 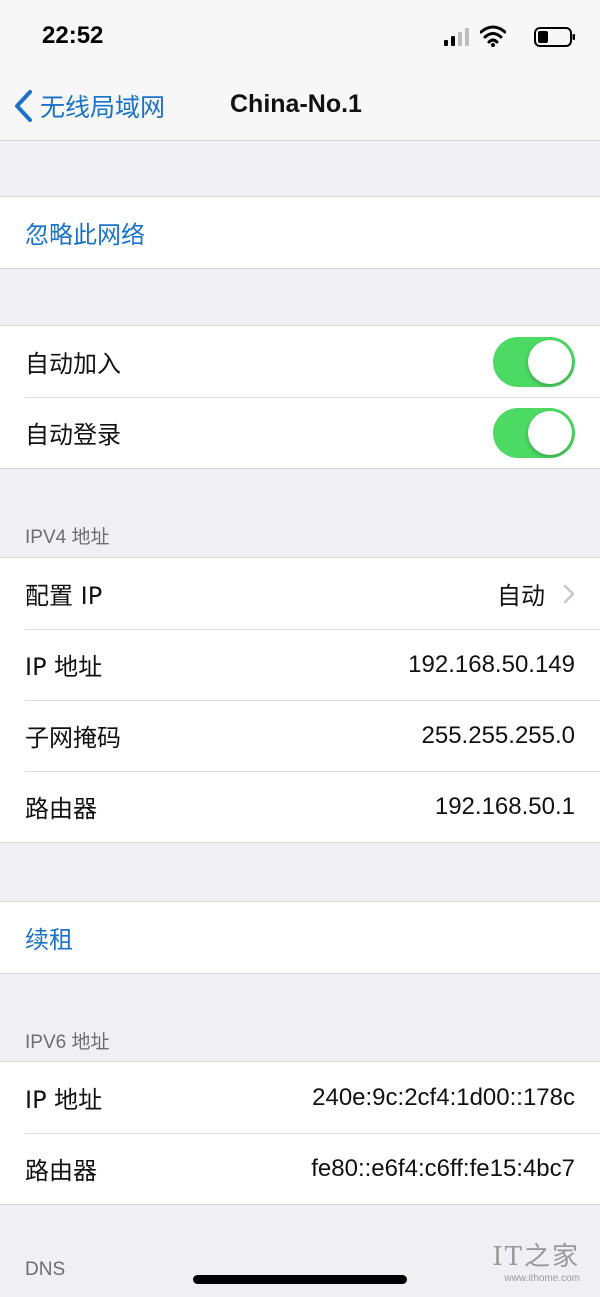 I want to click on forget-network-button: 忽略此网络, so click(x=300, y=232).